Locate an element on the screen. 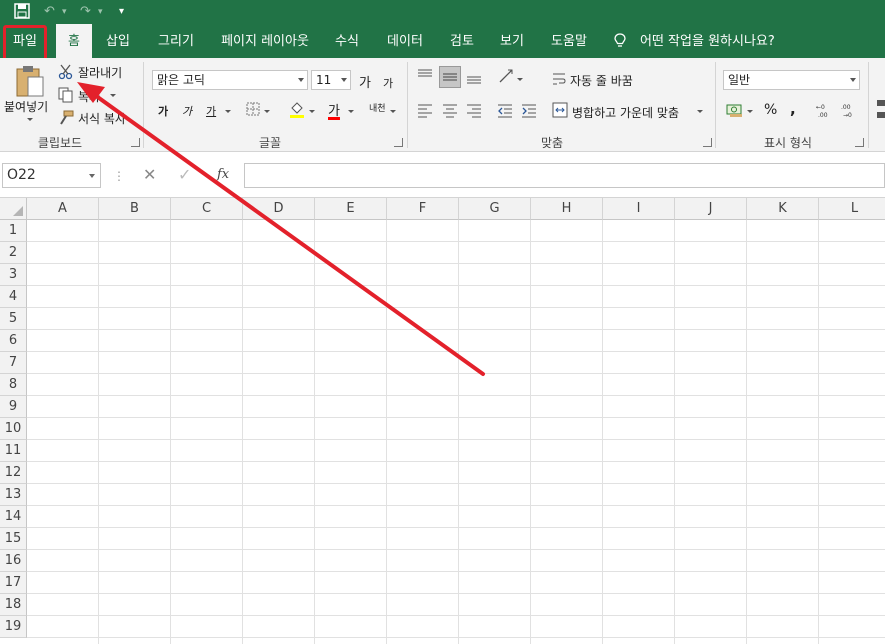  copy-dropdown-icon is located at coordinates (113, 95).